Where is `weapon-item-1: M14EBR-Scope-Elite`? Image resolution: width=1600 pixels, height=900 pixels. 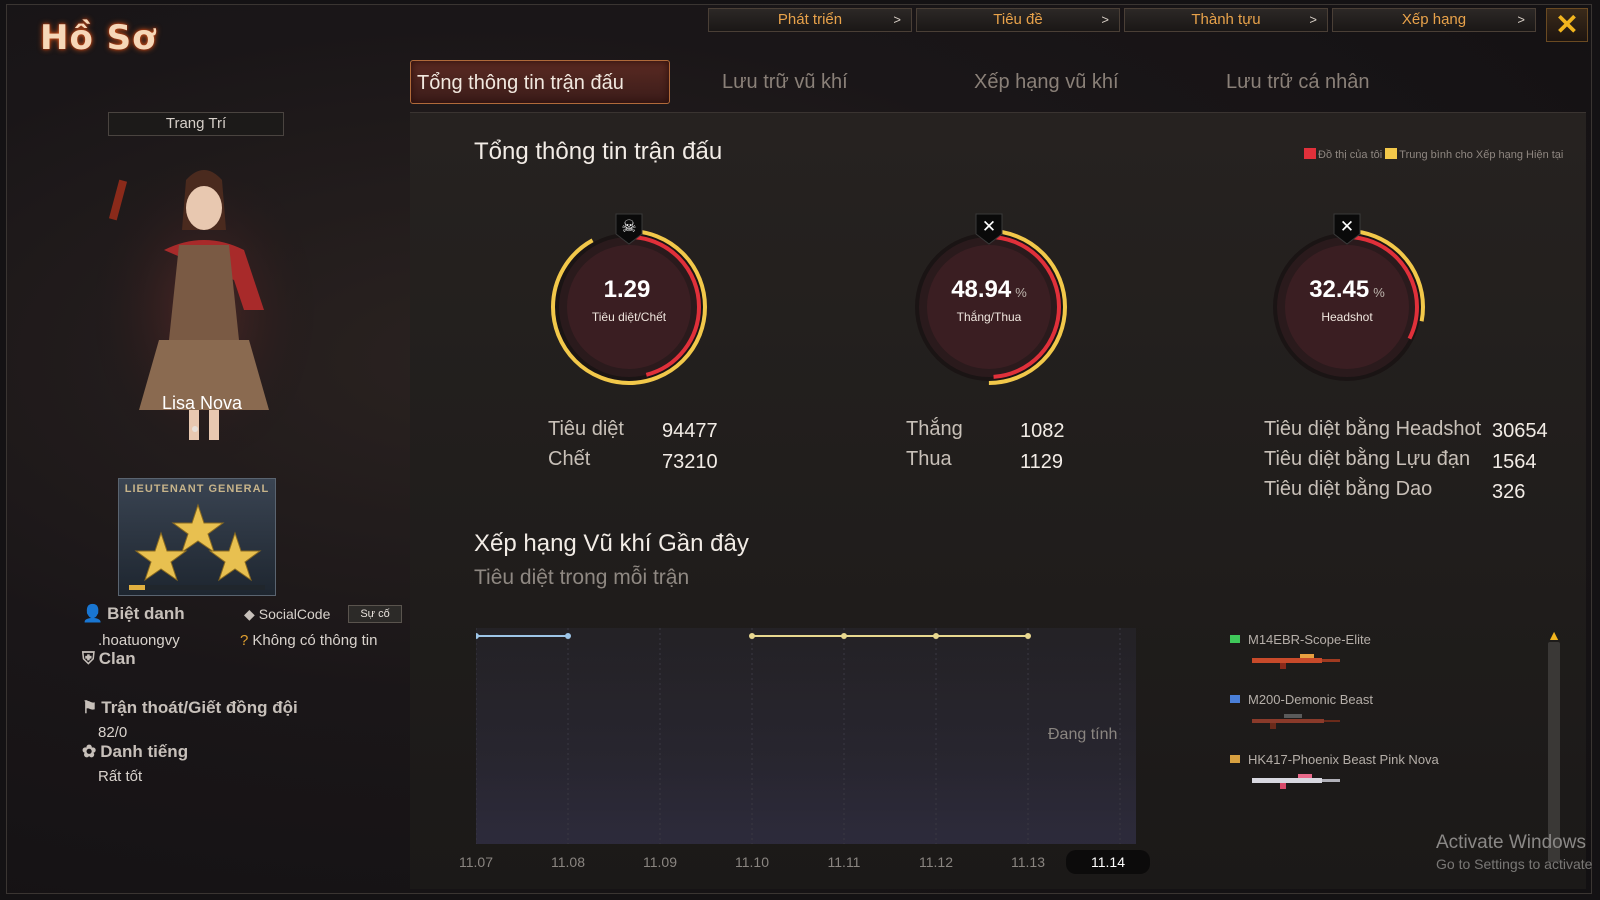
weapon-item-1: M14EBR-Scope-Elite is located at coordinates (1300, 639).